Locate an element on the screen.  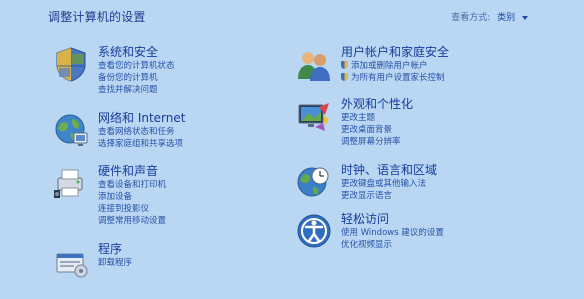
link-change-background: 更改桌面背景 is located at coordinates (377, 130).